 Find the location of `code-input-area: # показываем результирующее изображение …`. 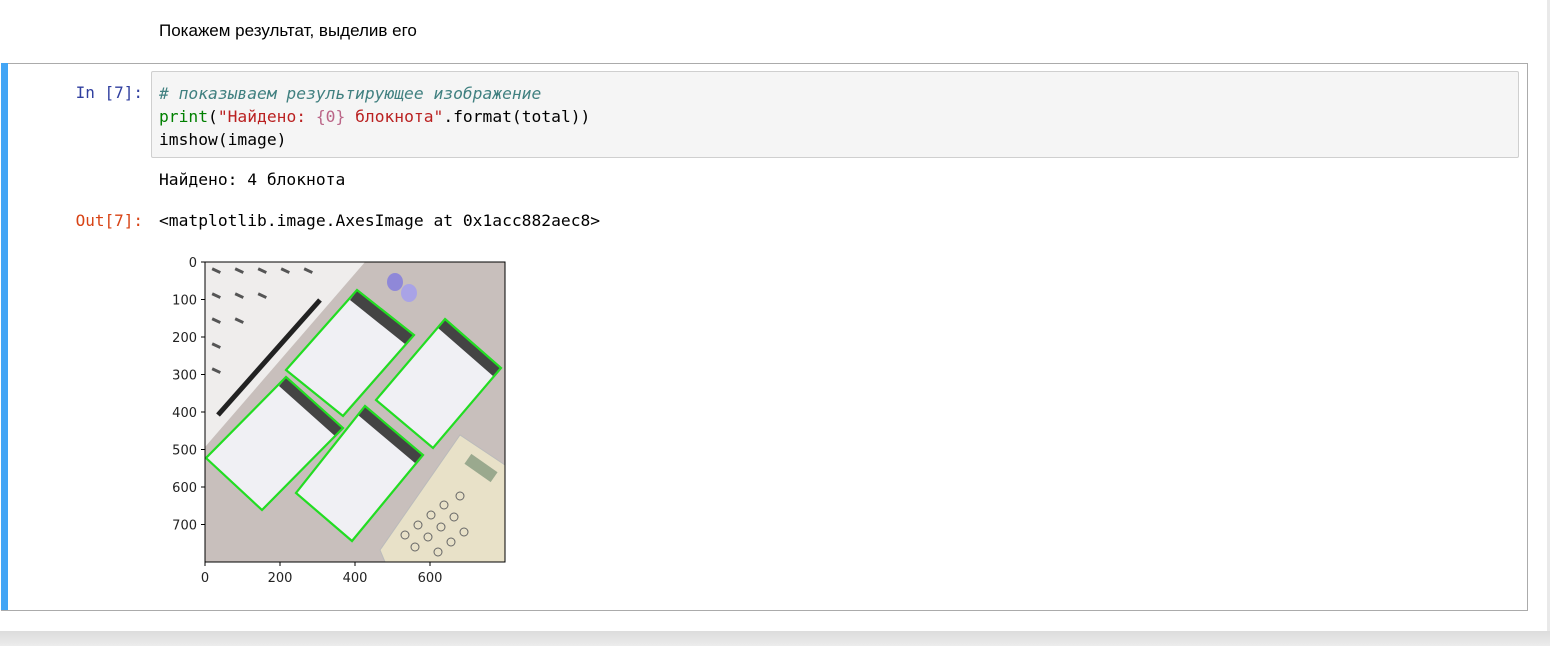

code-input-area: # показываем результирующее изображение … is located at coordinates (835, 114).